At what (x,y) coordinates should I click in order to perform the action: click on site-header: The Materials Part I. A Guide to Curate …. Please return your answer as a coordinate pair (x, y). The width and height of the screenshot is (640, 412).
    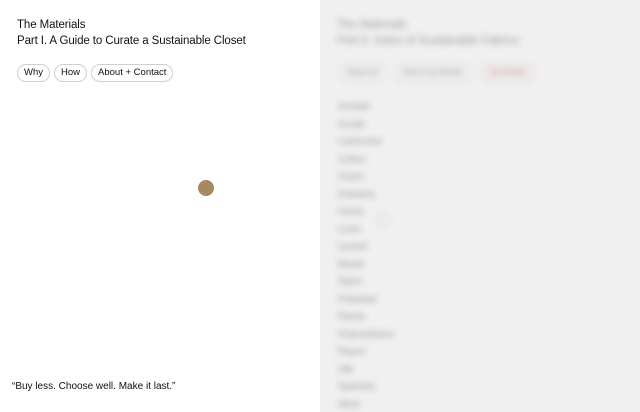
    Looking at the image, I should click on (131, 33).